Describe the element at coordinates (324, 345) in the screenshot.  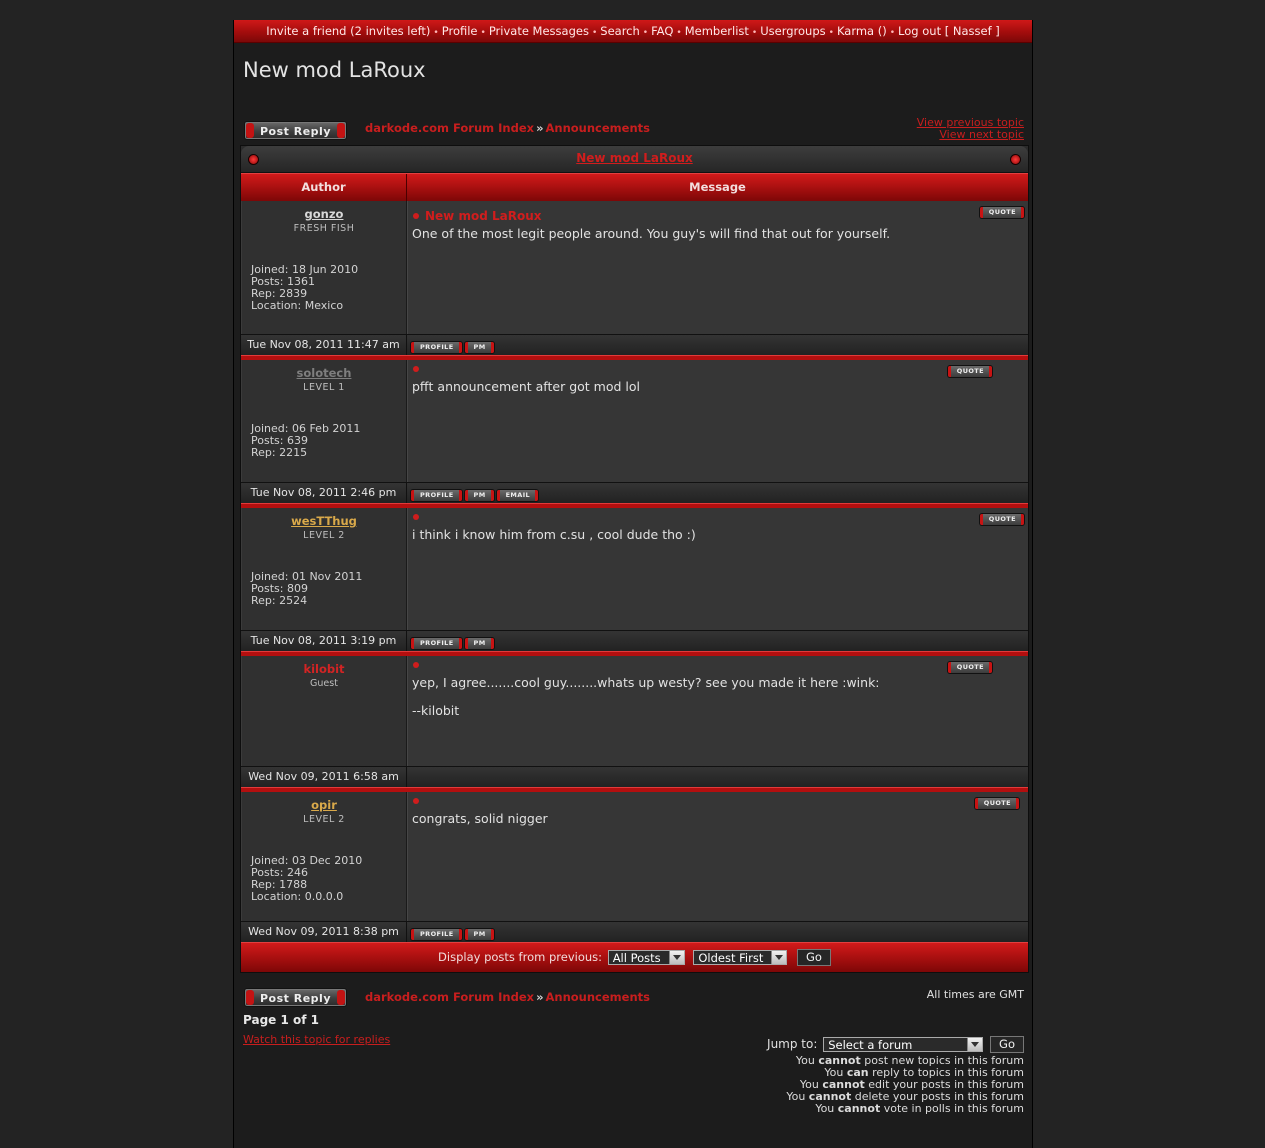
I see `post-date: Tue Nov 08, 2011 11:47 am` at that location.